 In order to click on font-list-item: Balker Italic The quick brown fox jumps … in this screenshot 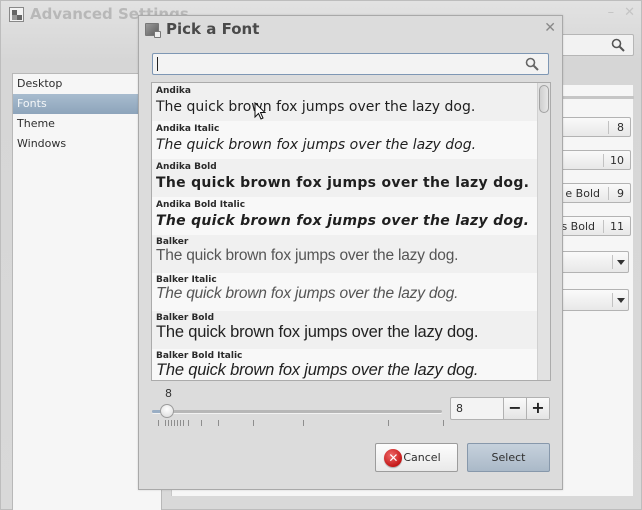, I will do `click(351, 292)`.